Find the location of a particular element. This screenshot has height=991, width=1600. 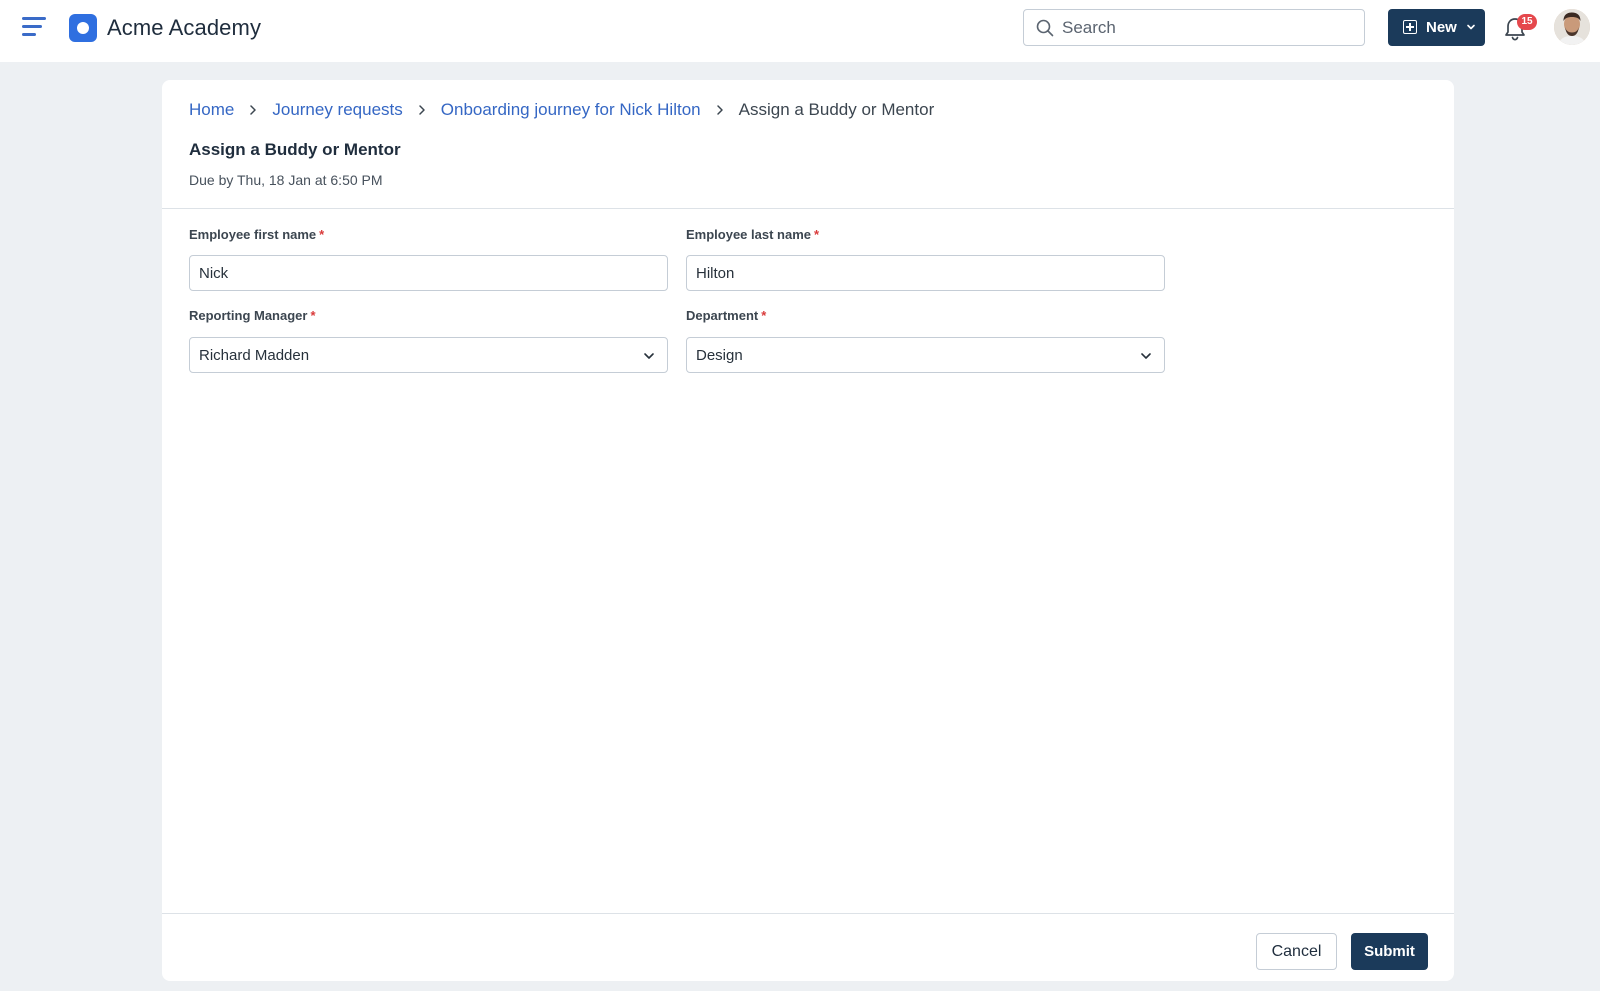

hamburger-menu-icon is located at coordinates (35, 27).